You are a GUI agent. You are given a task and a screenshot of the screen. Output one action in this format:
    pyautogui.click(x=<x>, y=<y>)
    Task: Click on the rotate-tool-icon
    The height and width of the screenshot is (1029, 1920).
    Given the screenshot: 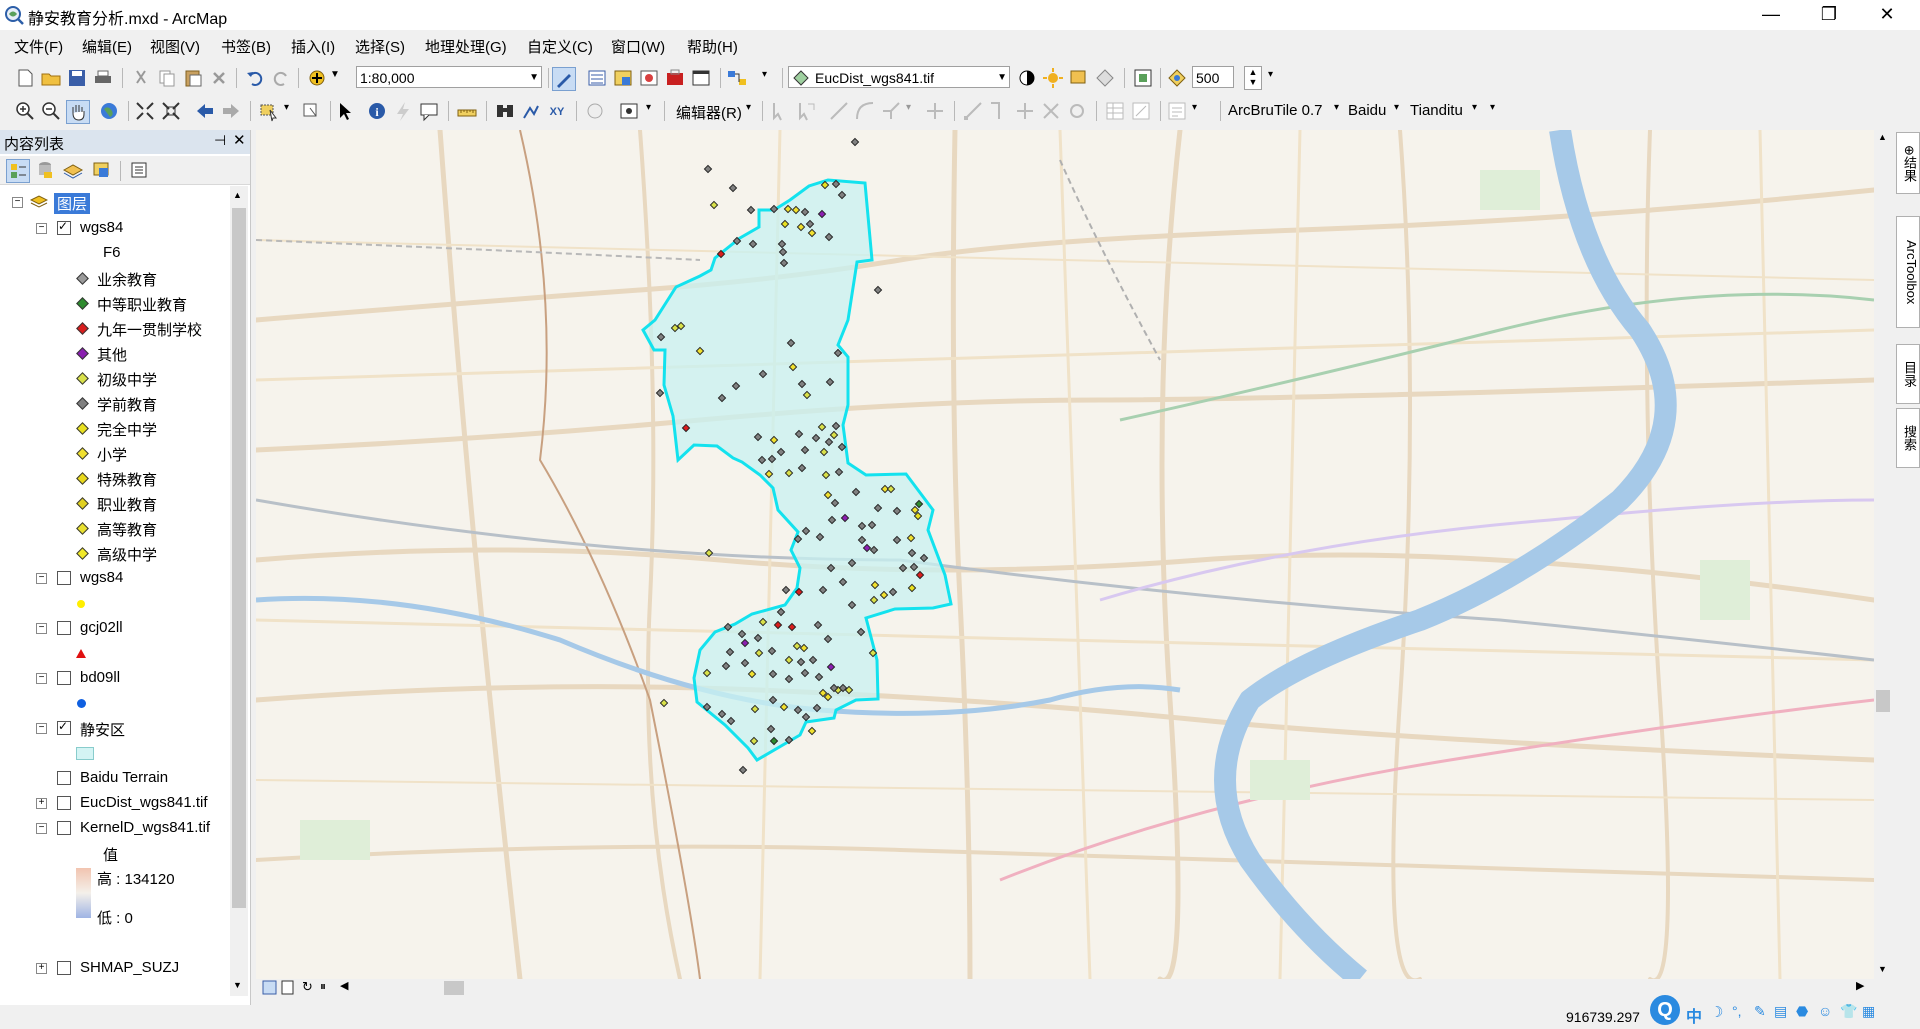 What is the action you would take?
    pyautogui.click(x=1077, y=111)
    